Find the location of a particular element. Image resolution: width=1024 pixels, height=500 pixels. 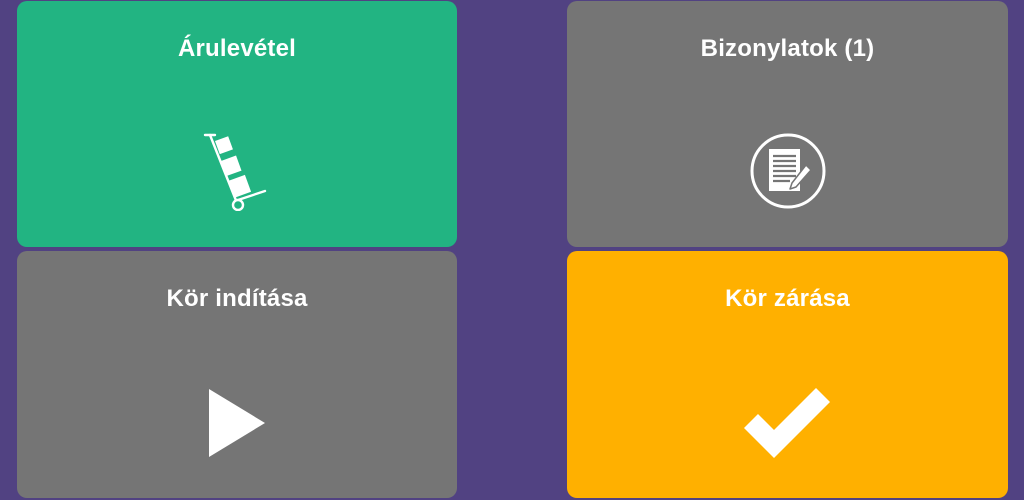

documents-label: Bizonylatok (1) is located at coordinates (787, 48).